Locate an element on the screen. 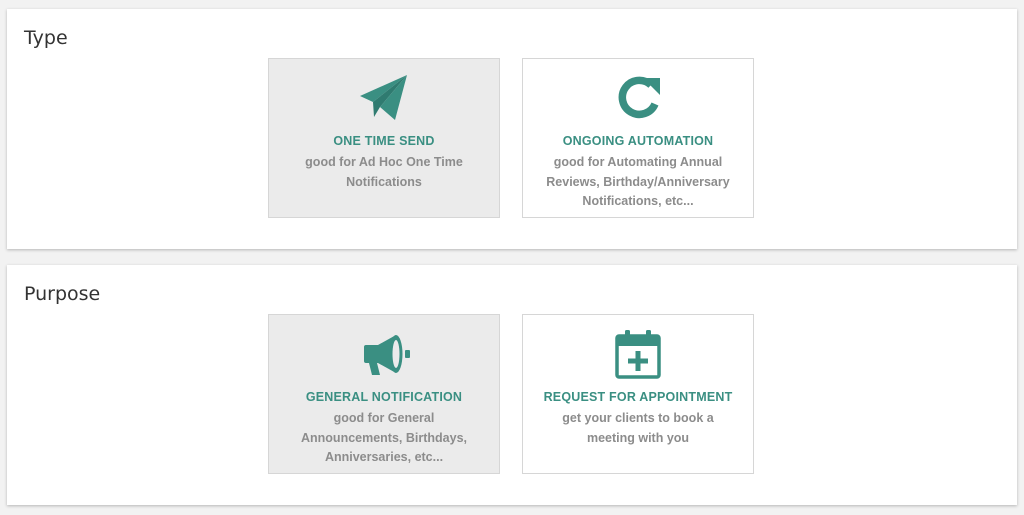  paper-plane-icon is located at coordinates (384, 99).